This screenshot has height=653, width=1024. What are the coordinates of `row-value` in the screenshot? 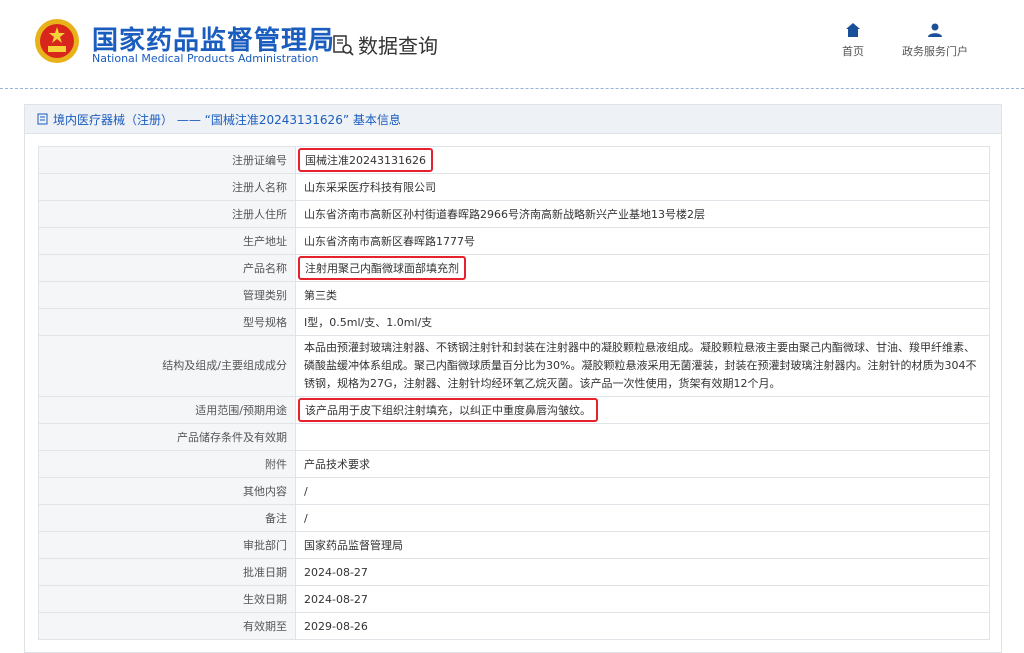 It's located at (642, 437).